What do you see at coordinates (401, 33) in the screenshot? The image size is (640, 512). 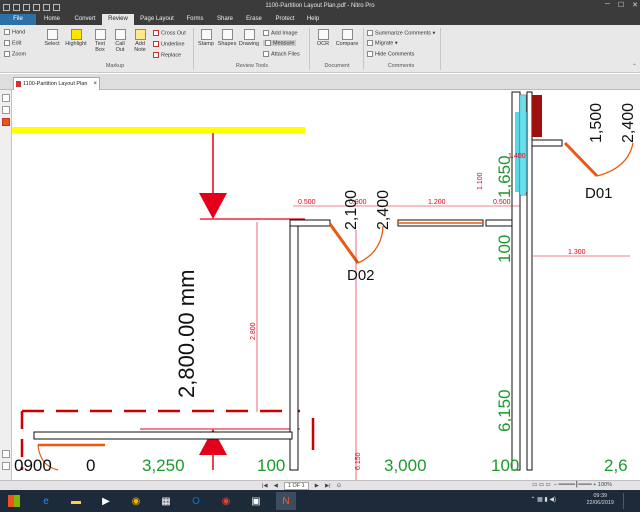 I see `summarize-comments-button: Summarize Comments ▾` at bounding box center [401, 33].